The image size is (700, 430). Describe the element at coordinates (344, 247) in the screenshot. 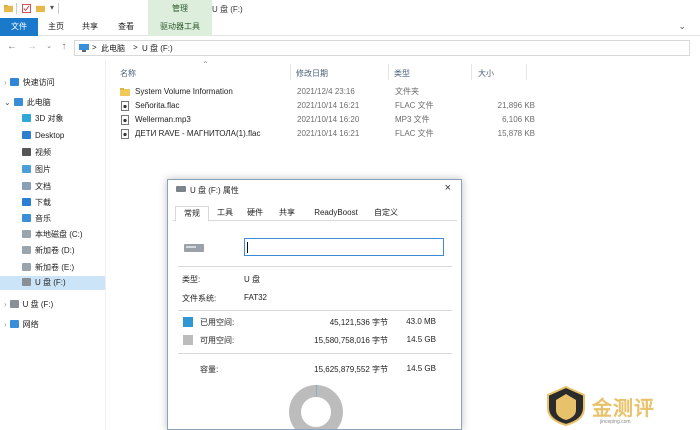

I see `volume-name-input` at that location.